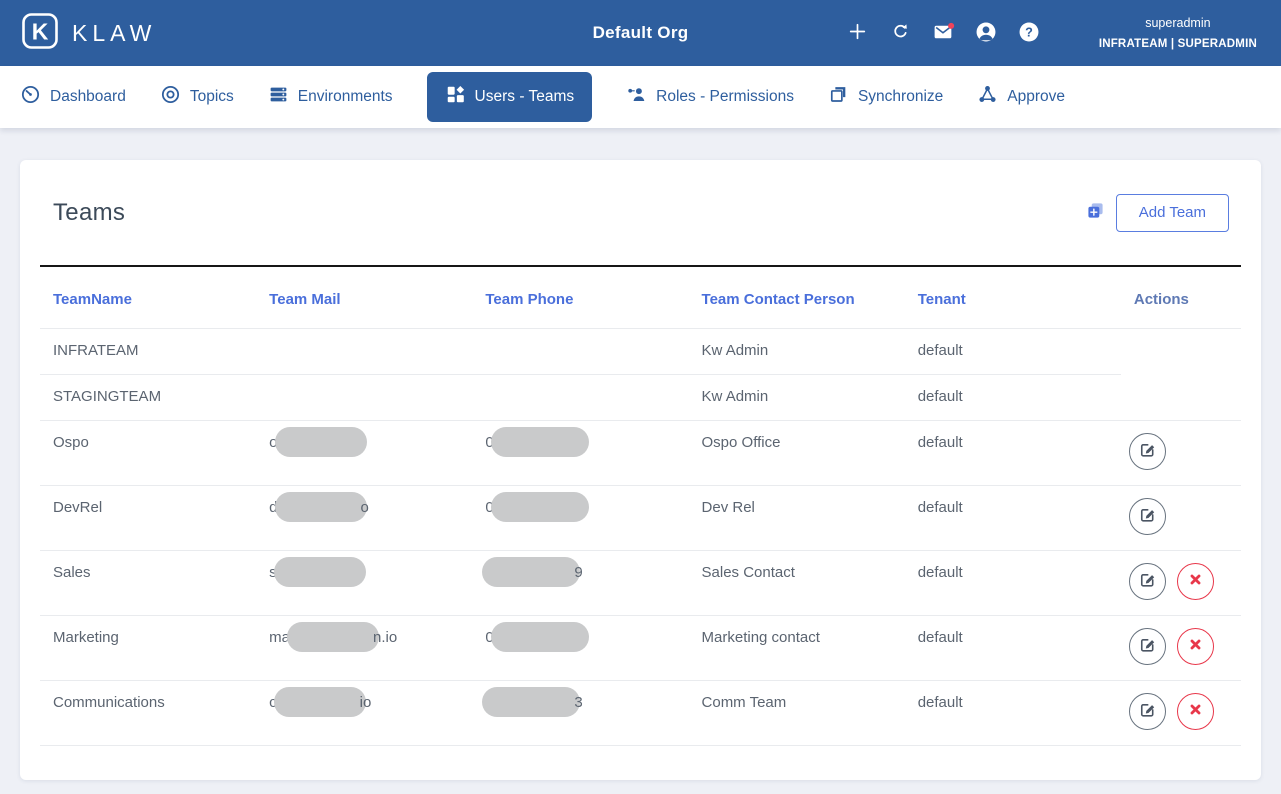  I want to click on environments-icon, so click(278, 97).